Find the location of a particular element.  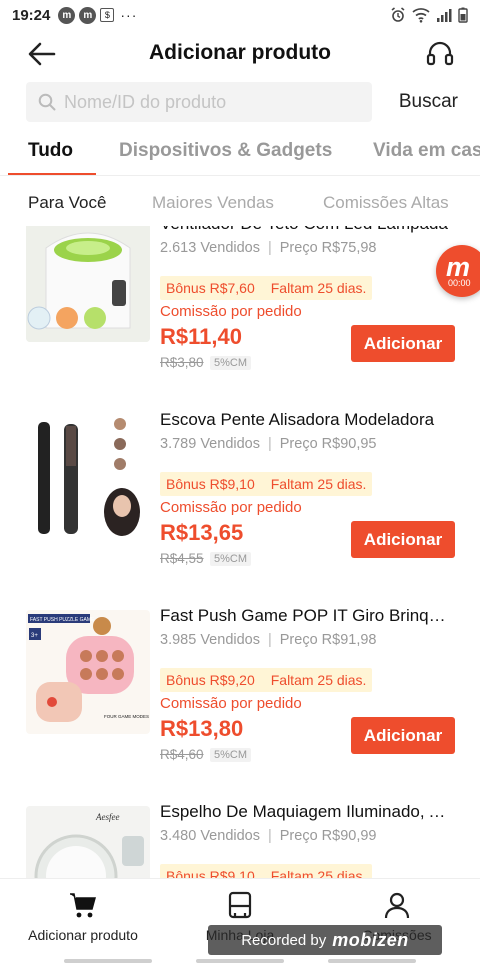

sort-tab-para-voce: Para Você is located at coordinates (67, 203).